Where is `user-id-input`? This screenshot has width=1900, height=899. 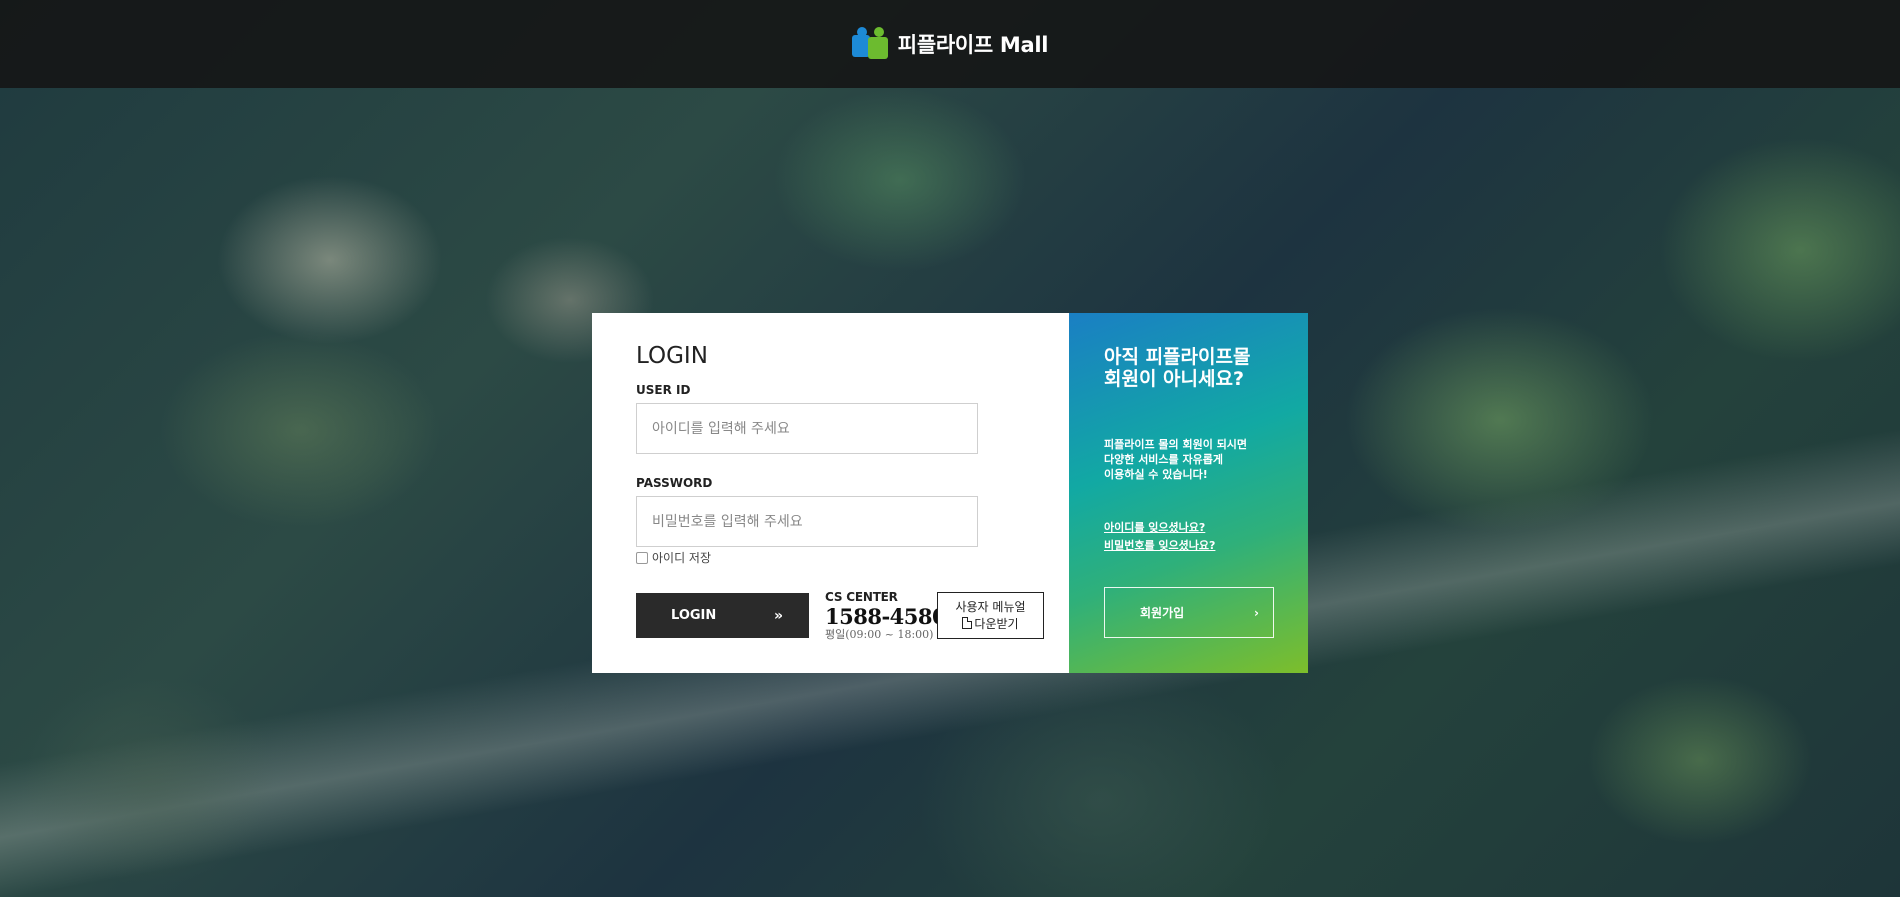 user-id-input is located at coordinates (807, 428).